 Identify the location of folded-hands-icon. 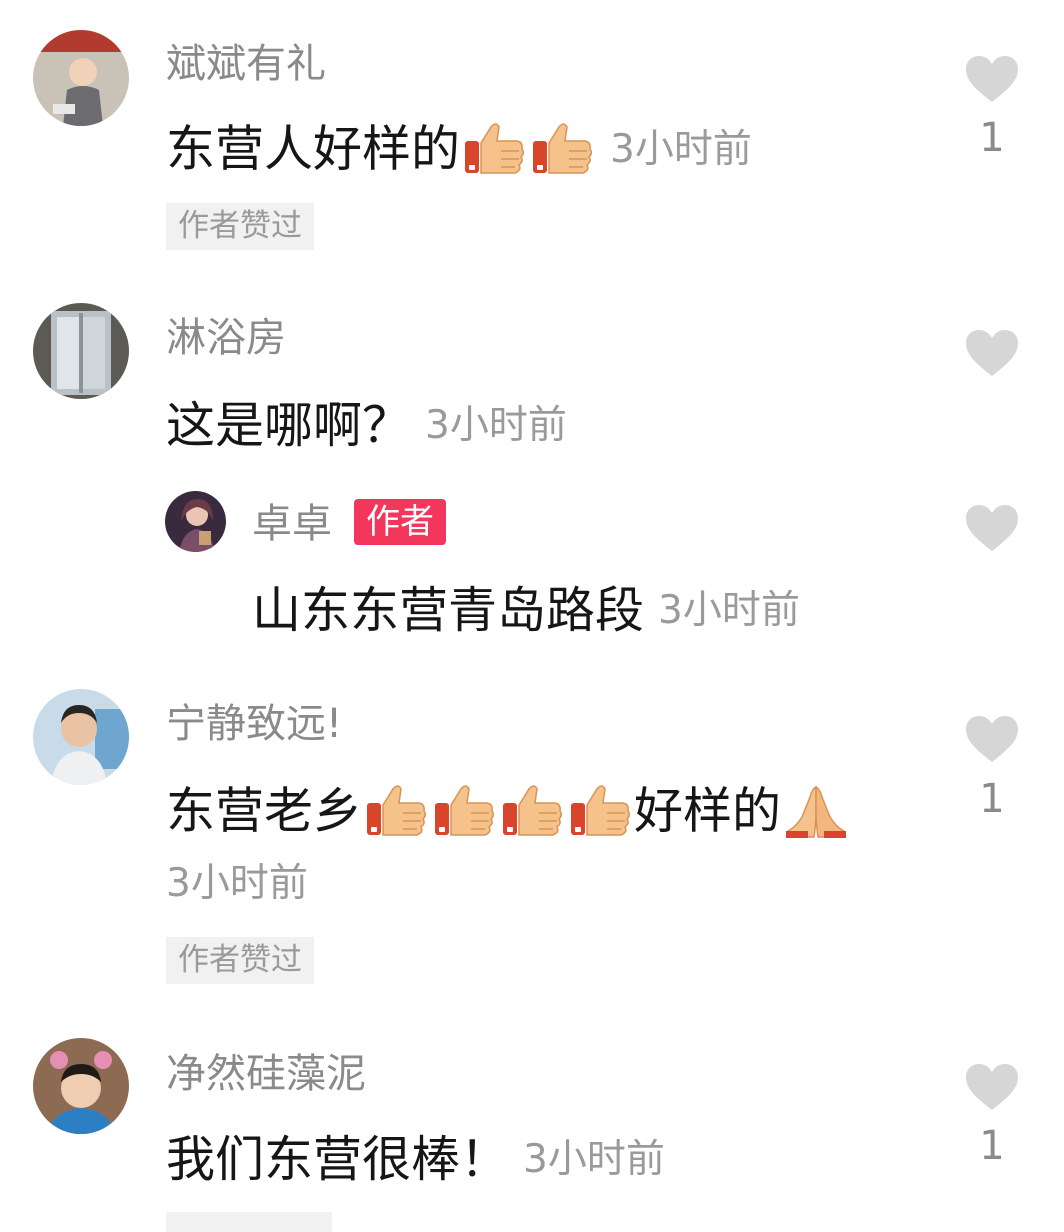
(816, 811).